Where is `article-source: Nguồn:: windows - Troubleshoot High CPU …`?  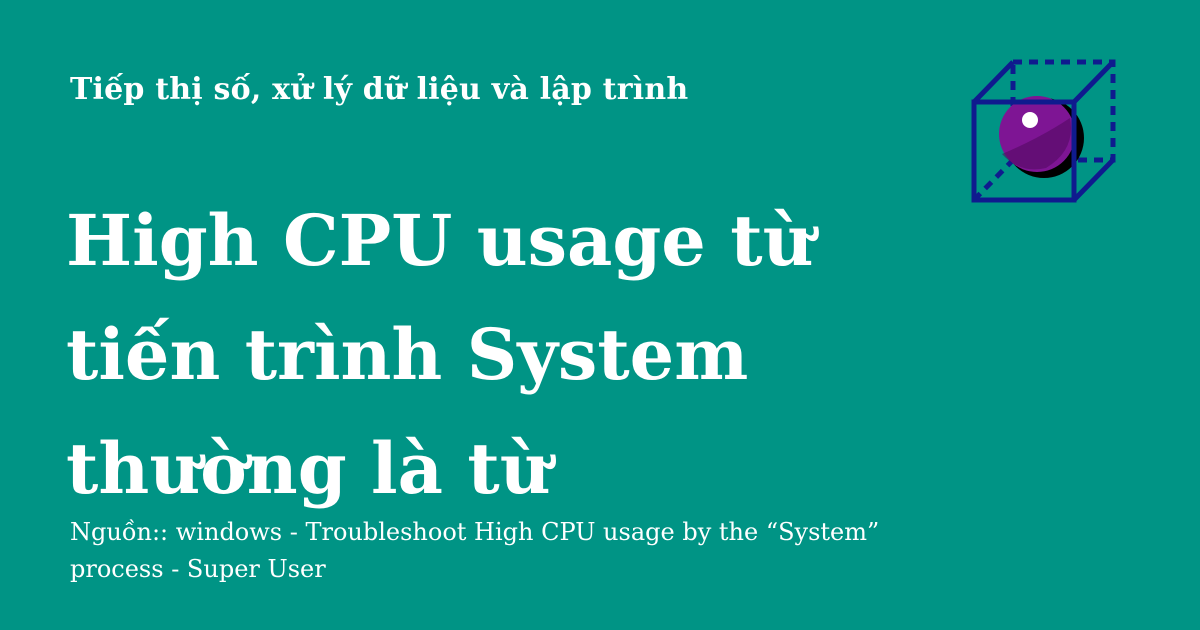 article-source: Nguồn:: windows - Troubleshoot High CPU … is located at coordinates (475, 550).